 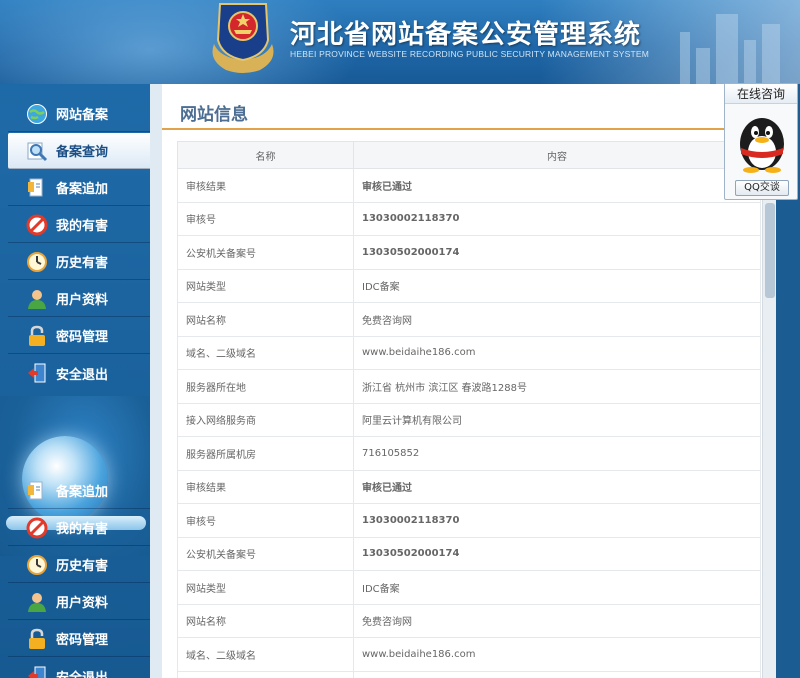 I want to click on row-name-cell: 网站名称, so click(x=265, y=620).